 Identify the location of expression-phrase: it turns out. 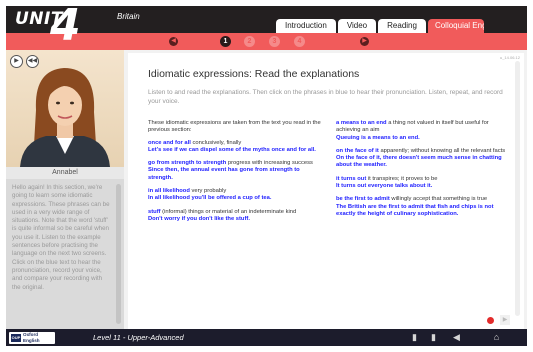
(351, 179).